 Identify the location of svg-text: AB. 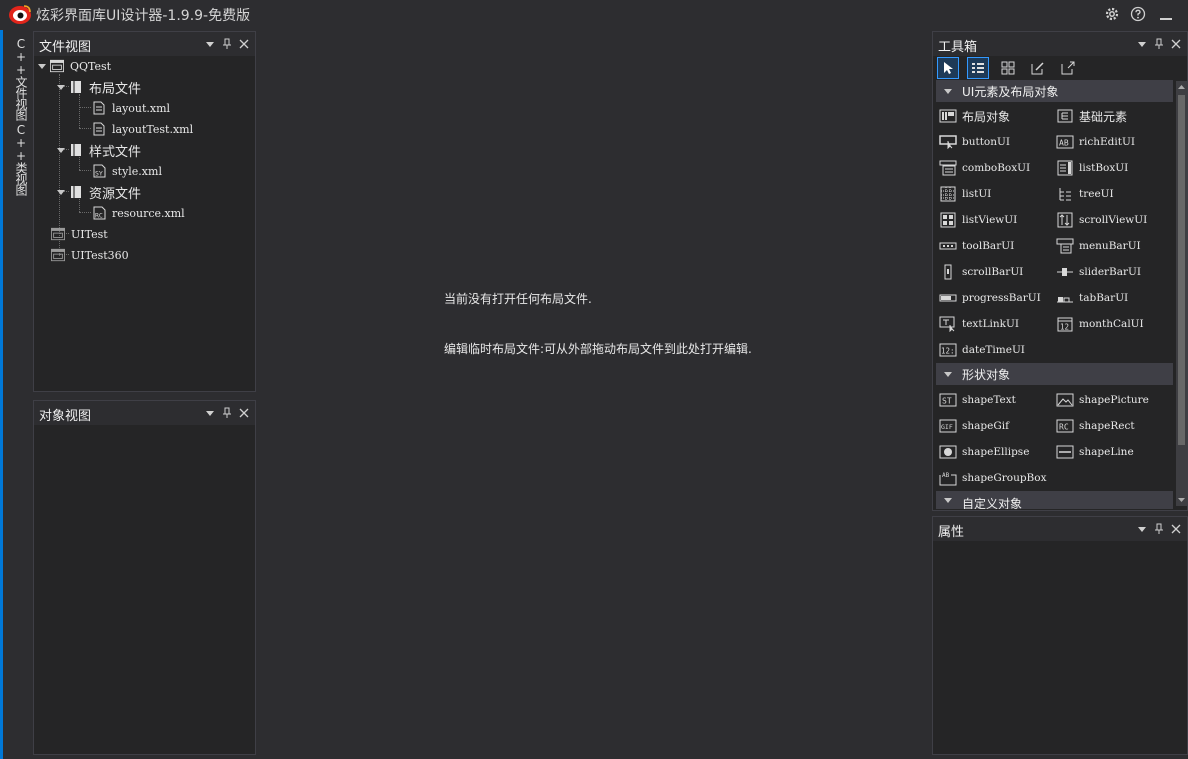
(1064, 143).